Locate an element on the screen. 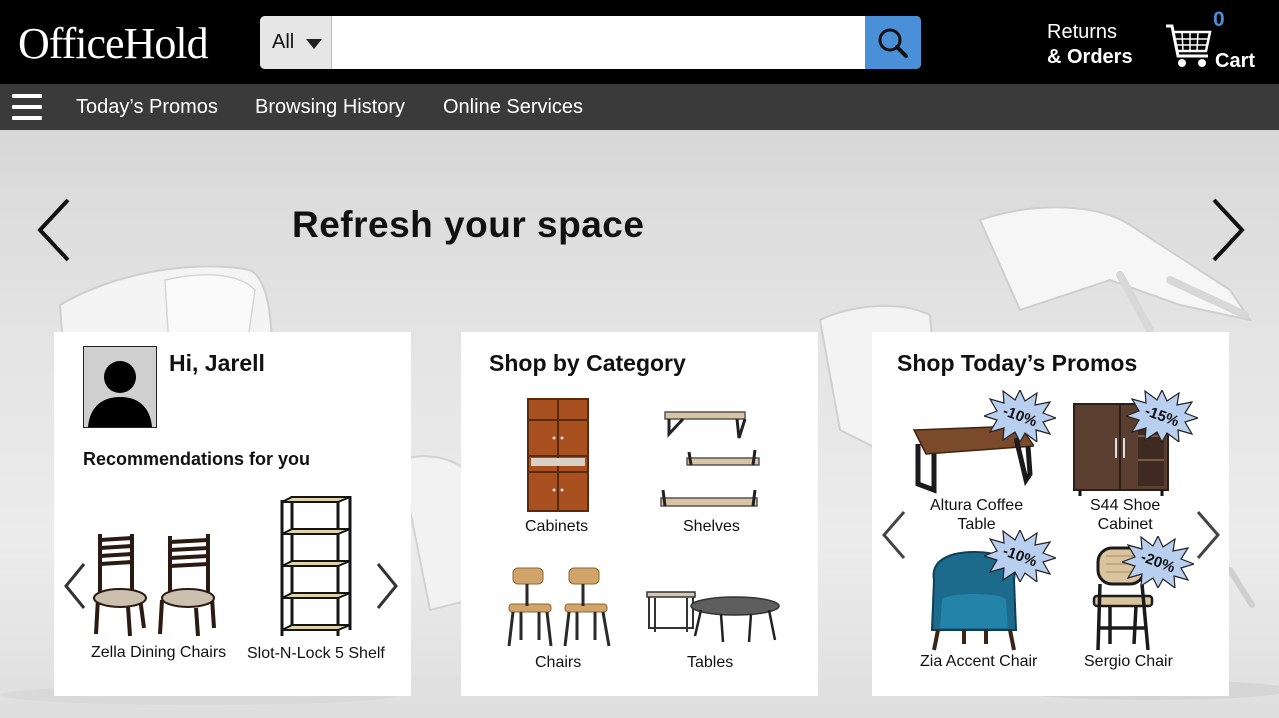 This screenshot has height=718, width=1279. category-card-title: Shop by Category is located at coordinates (587, 363).